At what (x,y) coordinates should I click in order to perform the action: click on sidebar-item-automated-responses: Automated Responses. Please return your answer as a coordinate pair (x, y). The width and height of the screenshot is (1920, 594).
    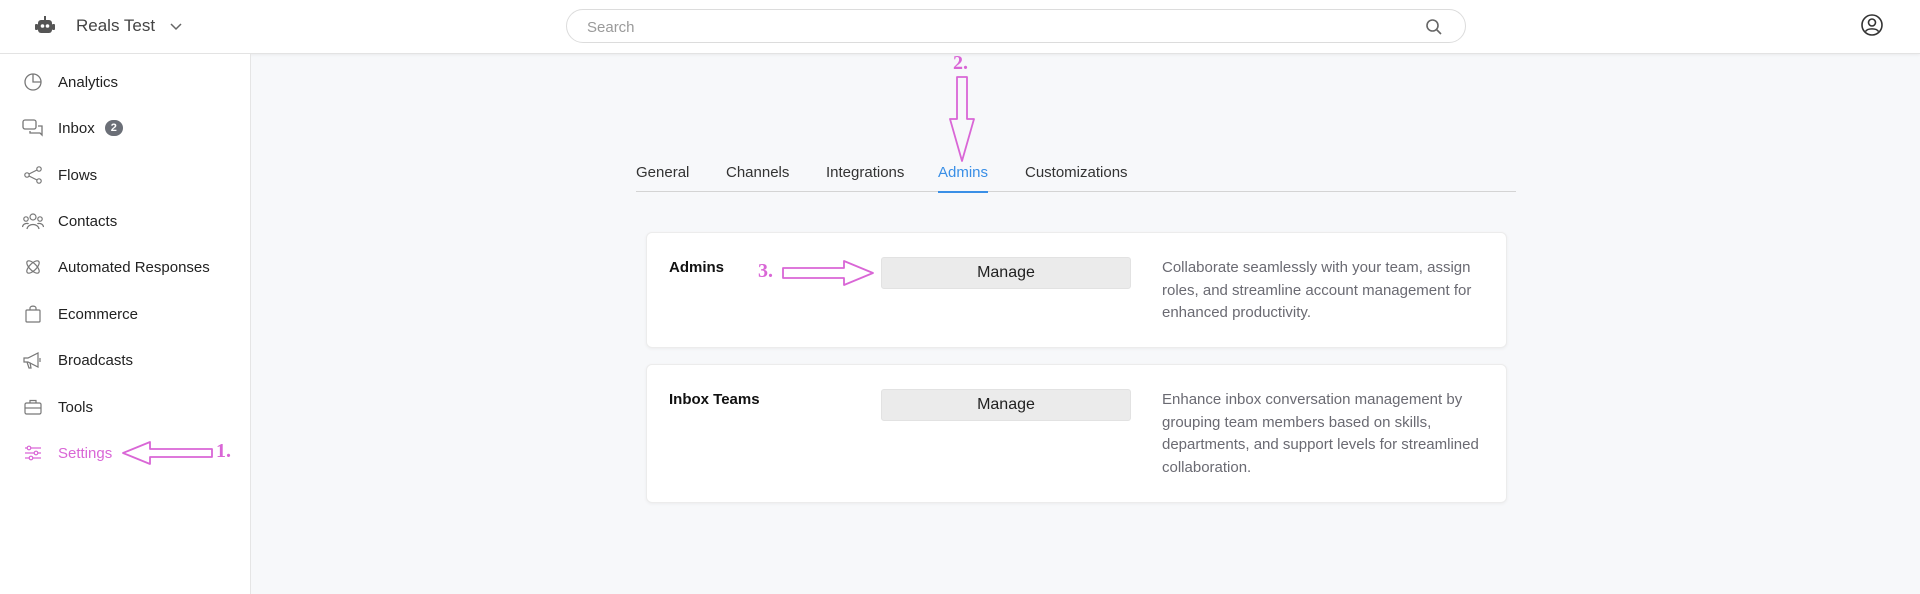
    Looking at the image, I should click on (116, 267).